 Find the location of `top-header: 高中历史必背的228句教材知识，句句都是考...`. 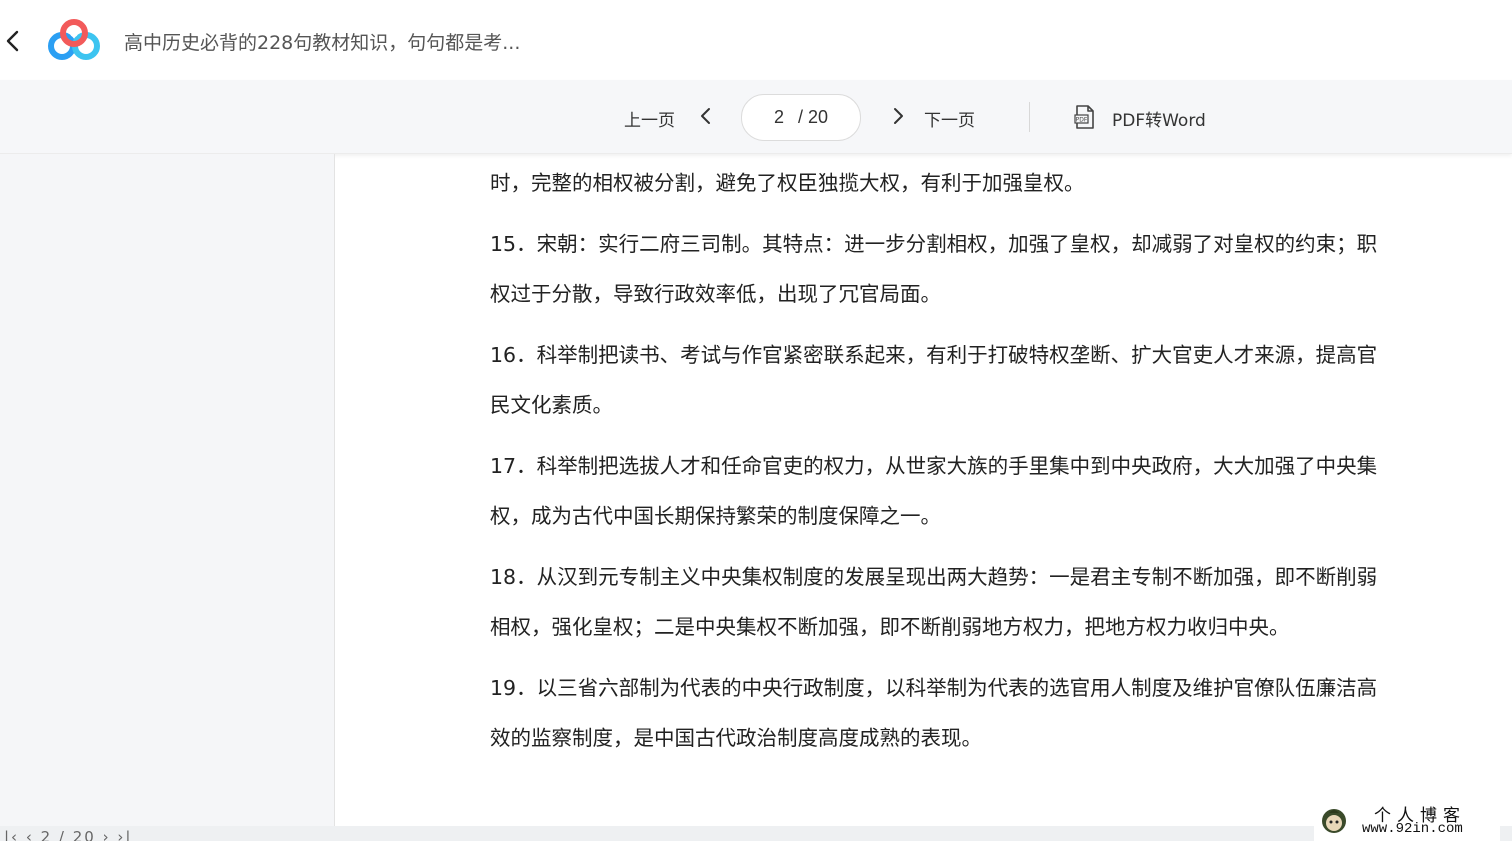

top-header: 高中历史必背的228句教材知识，句句都是考... is located at coordinates (756, 40).